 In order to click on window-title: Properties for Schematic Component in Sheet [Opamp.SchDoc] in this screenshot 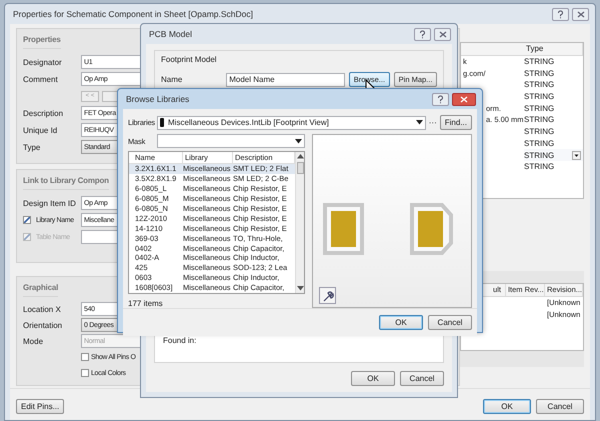, I will do `click(133, 14)`.